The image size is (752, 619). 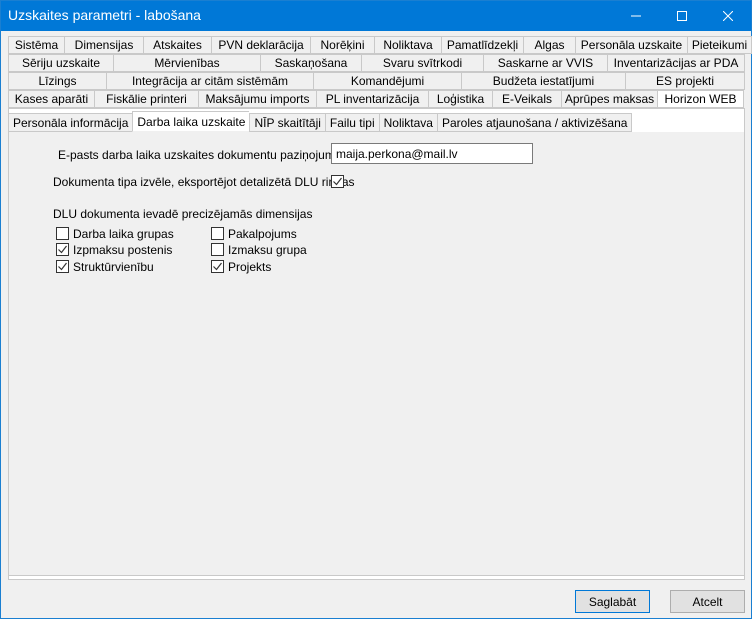 What do you see at coordinates (257, 99) in the screenshot?
I see `tab-maksajumu-imports: Maksājumu imports` at bounding box center [257, 99].